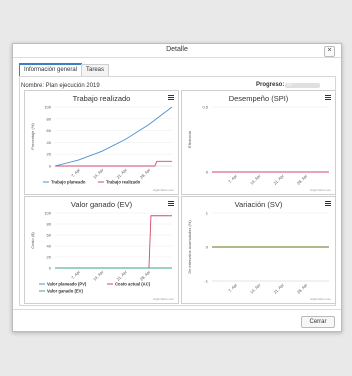 This screenshot has width=352, height=376. What do you see at coordinates (68, 182) in the screenshot?
I see `legend-item: Trabajo planeado` at bounding box center [68, 182].